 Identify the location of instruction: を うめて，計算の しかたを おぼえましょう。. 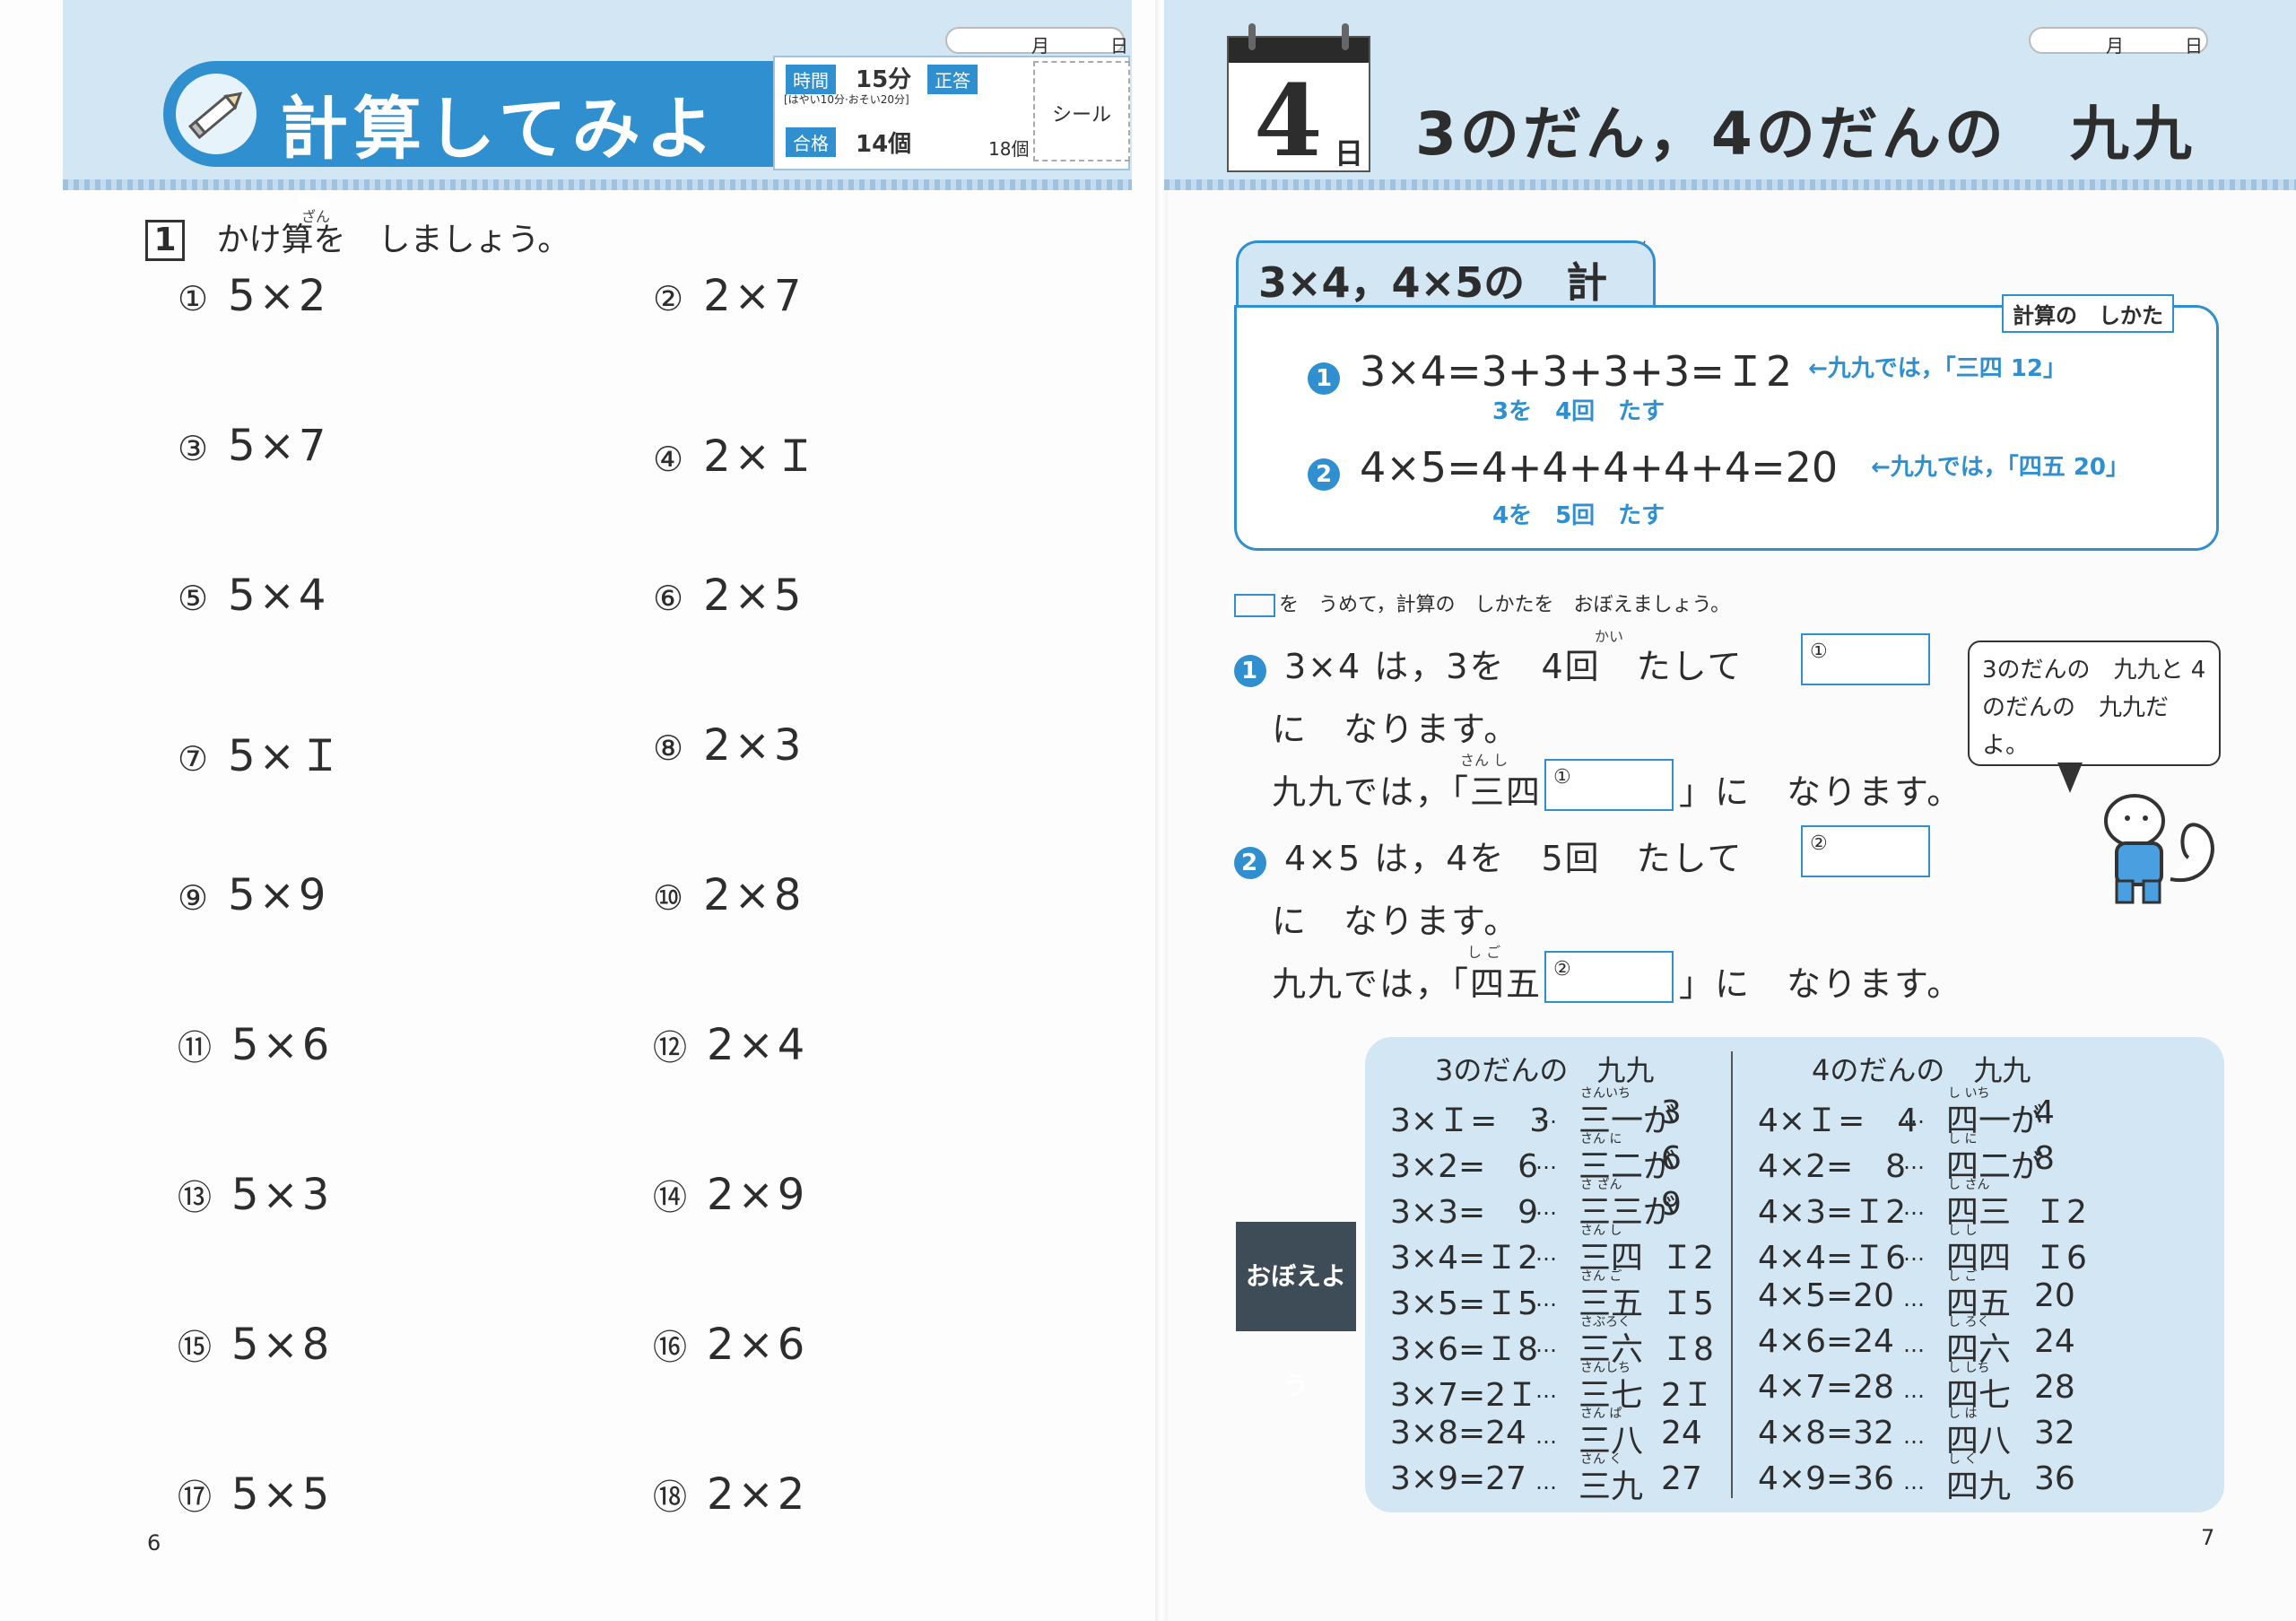
(1482, 602).